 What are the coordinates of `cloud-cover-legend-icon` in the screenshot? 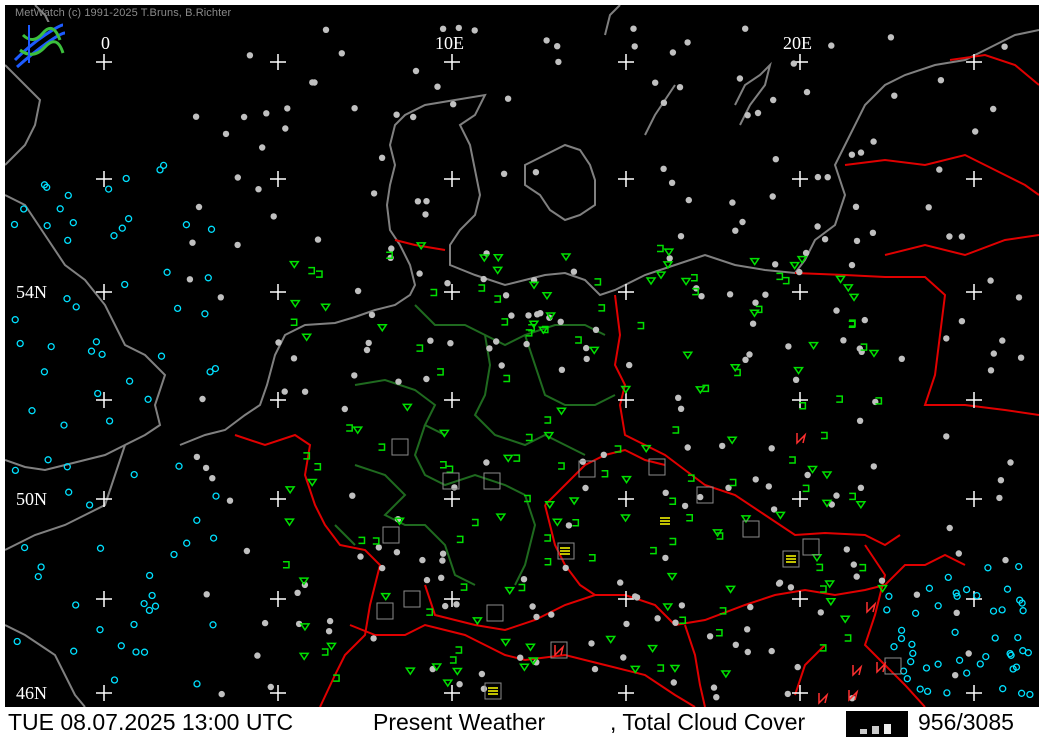 It's located at (877, 724).